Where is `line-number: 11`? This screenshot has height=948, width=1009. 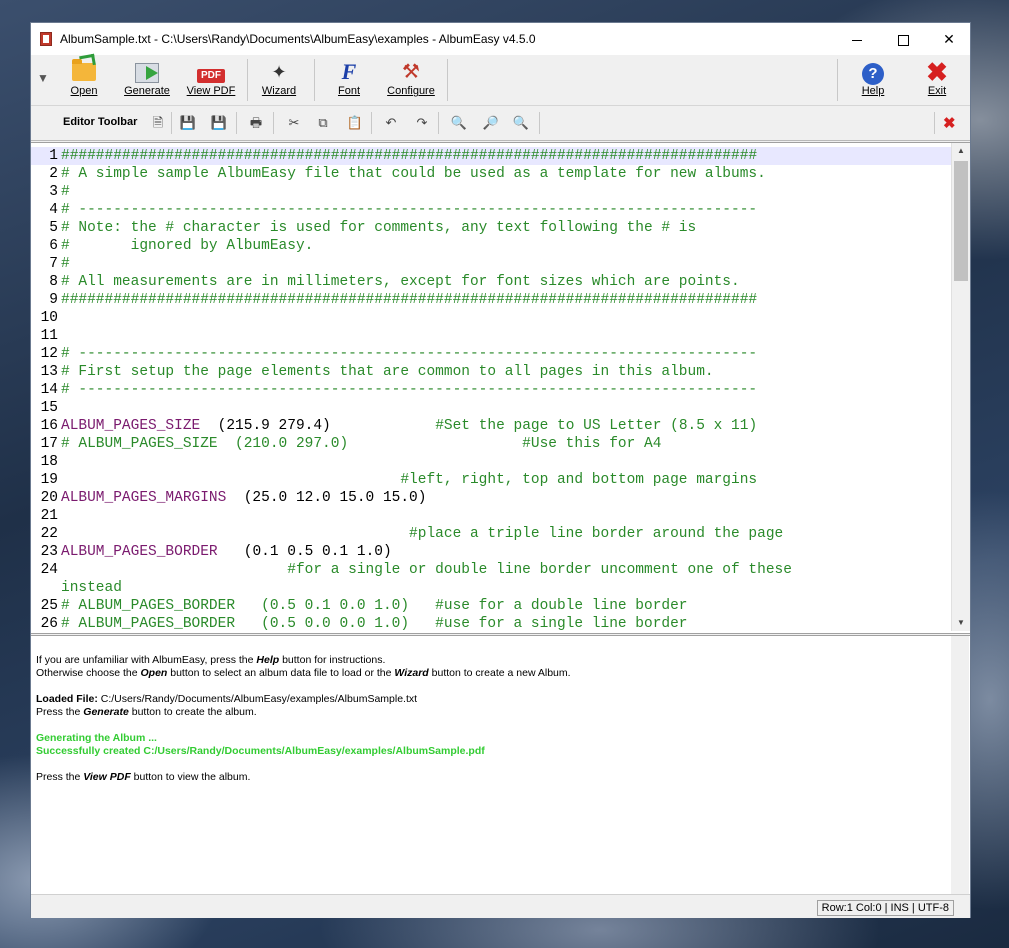
line-number: 11 is located at coordinates (49, 336).